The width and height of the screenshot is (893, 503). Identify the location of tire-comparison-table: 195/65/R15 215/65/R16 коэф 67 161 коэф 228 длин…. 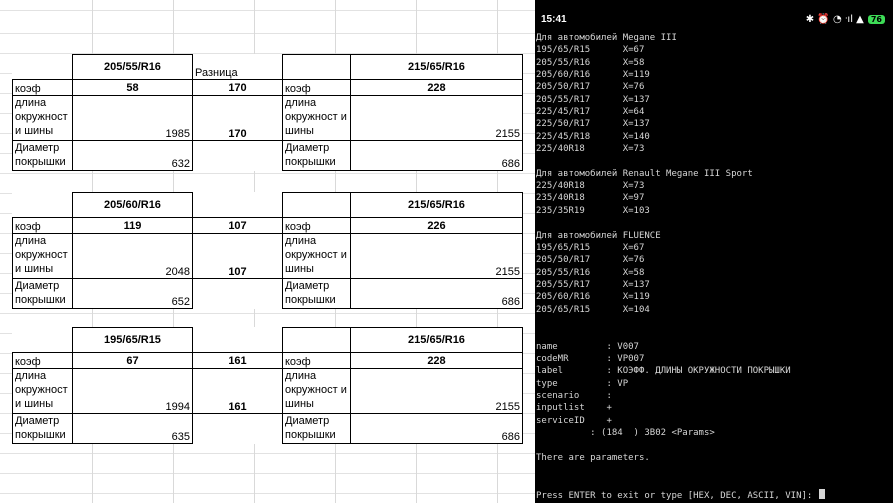
(267, 385).